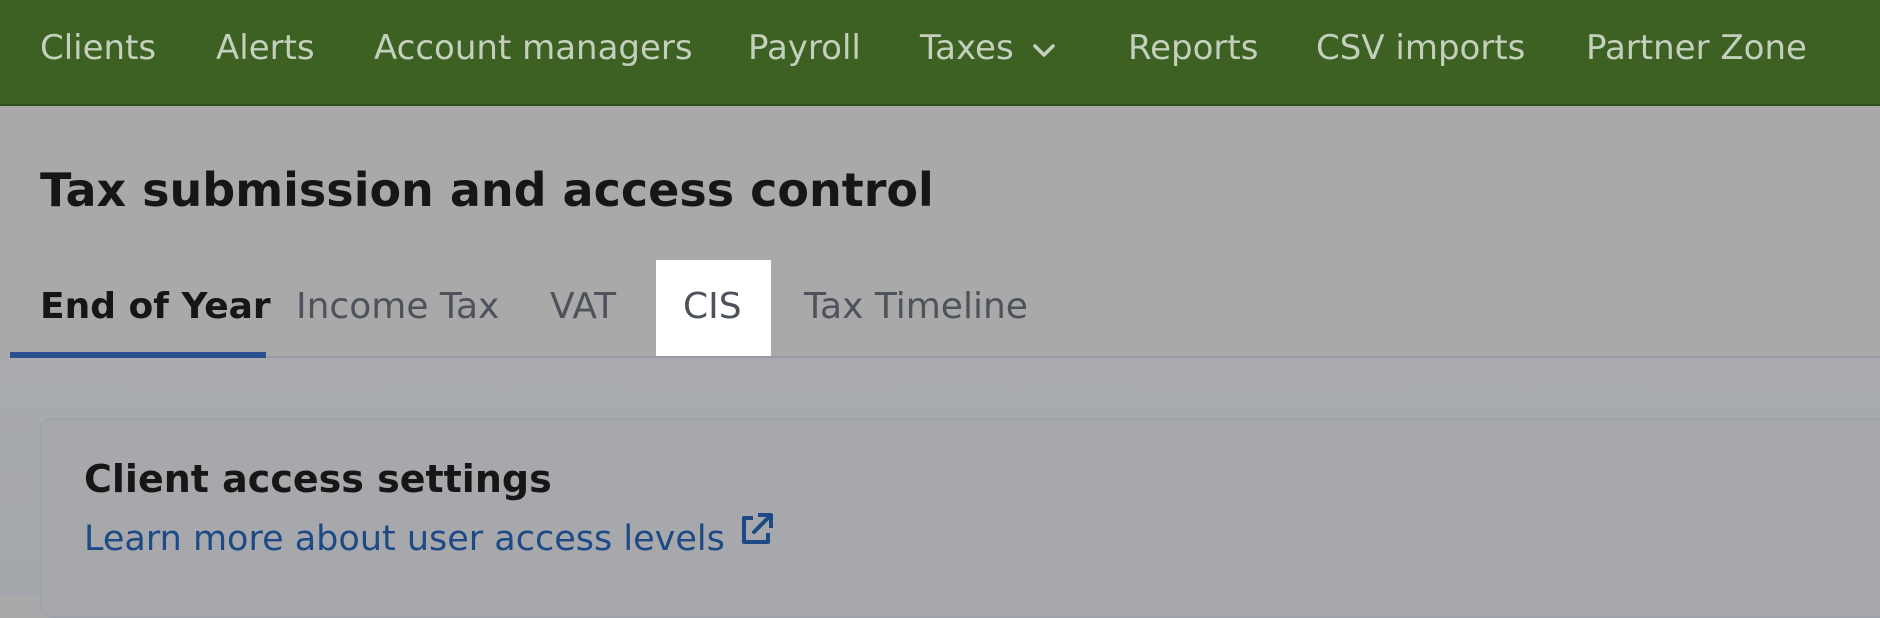  Describe the element at coordinates (1044, 48) in the screenshot. I see `chevron-down-icon` at that location.